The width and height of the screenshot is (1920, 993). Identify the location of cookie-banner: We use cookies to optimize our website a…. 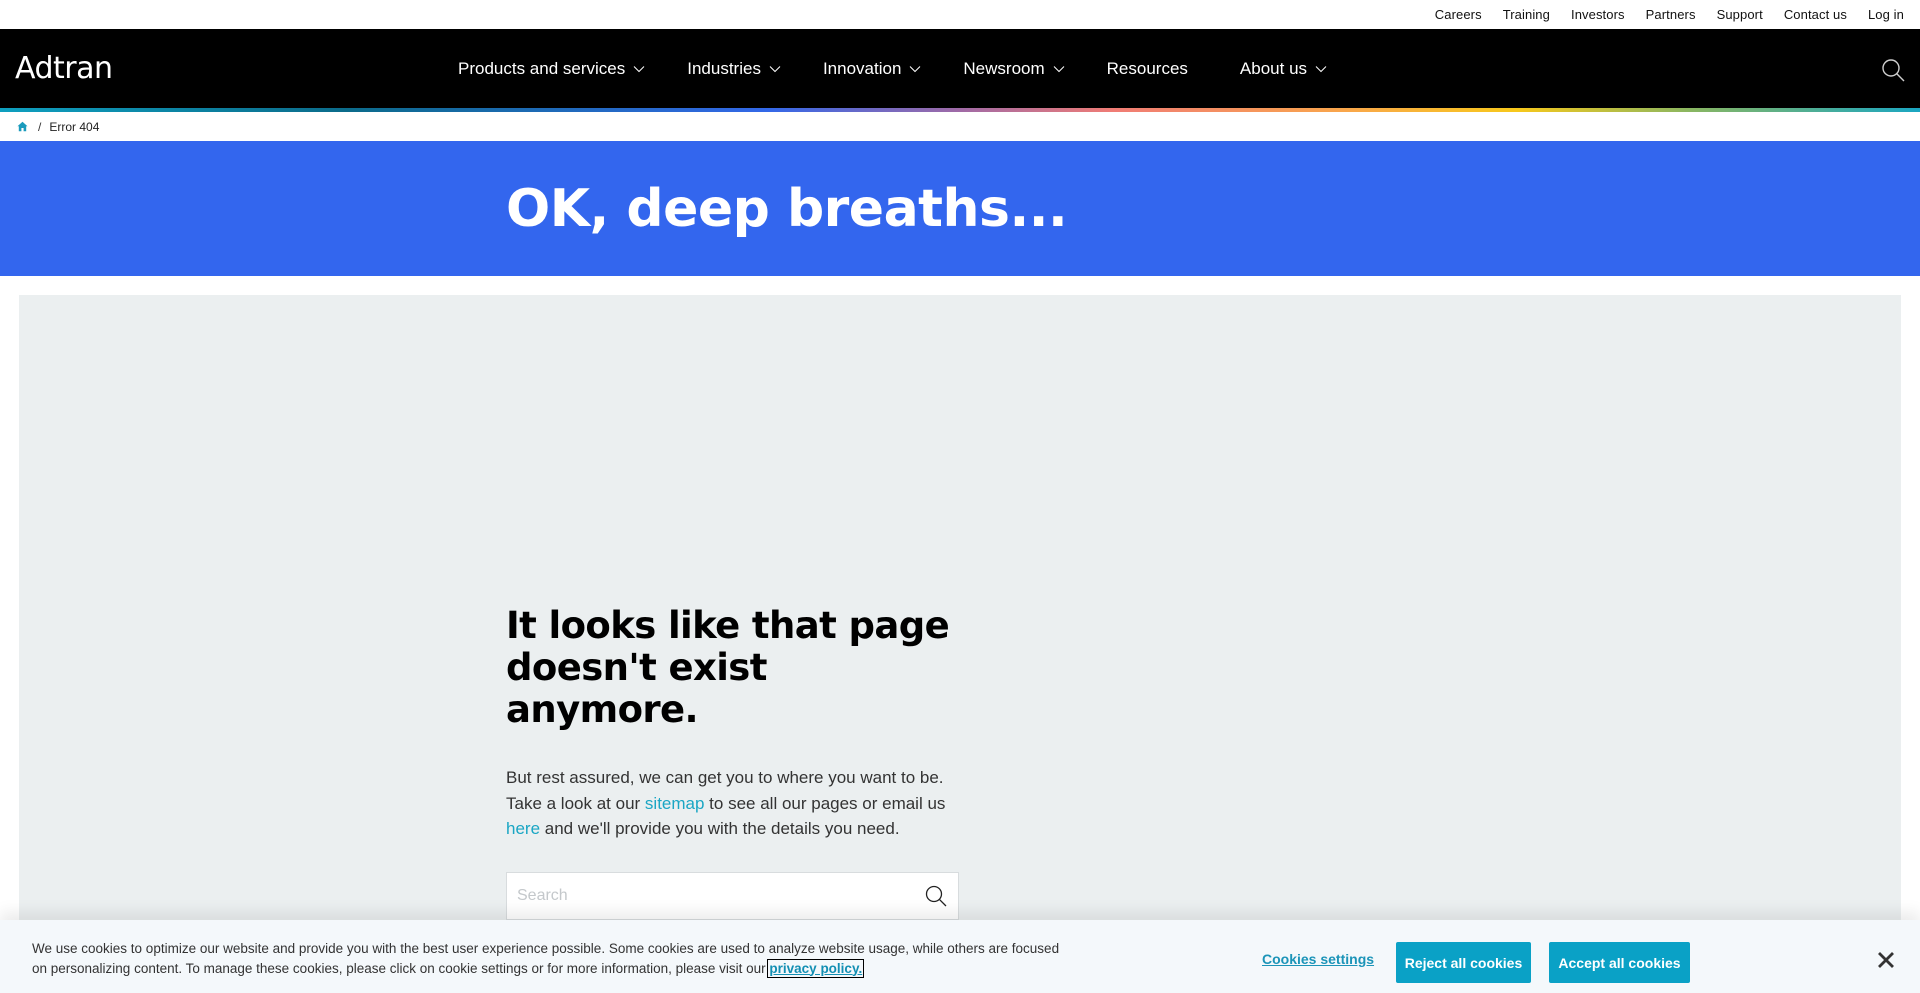
(960, 956).